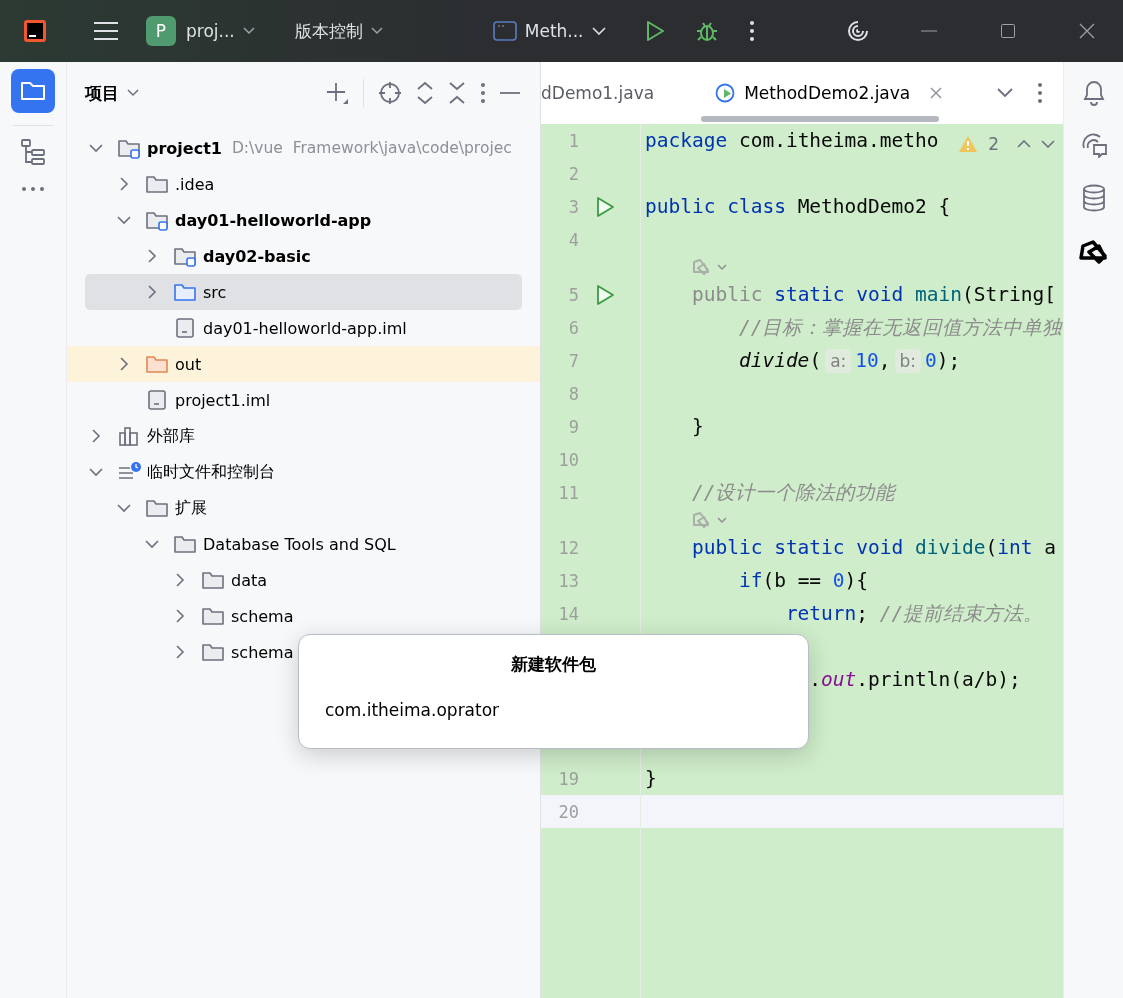  What do you see at coordinates (573, 239) in the screenshot?
I see `line-number: 4` at bounding box center [573, 239].